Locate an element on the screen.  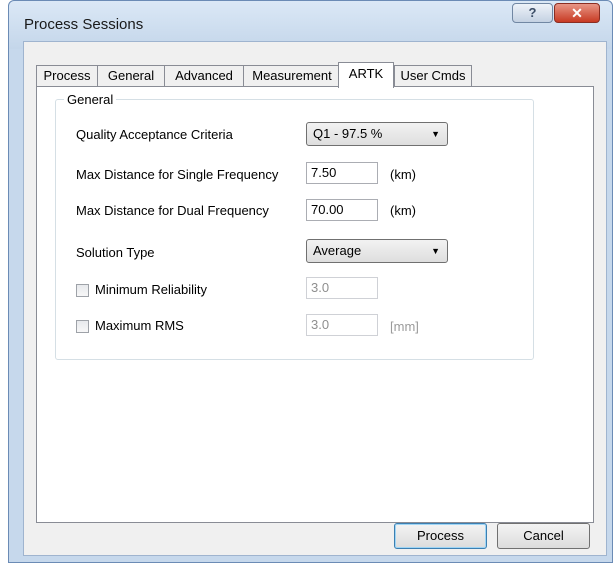
help-button: ? is located at coordinates (532, 13).